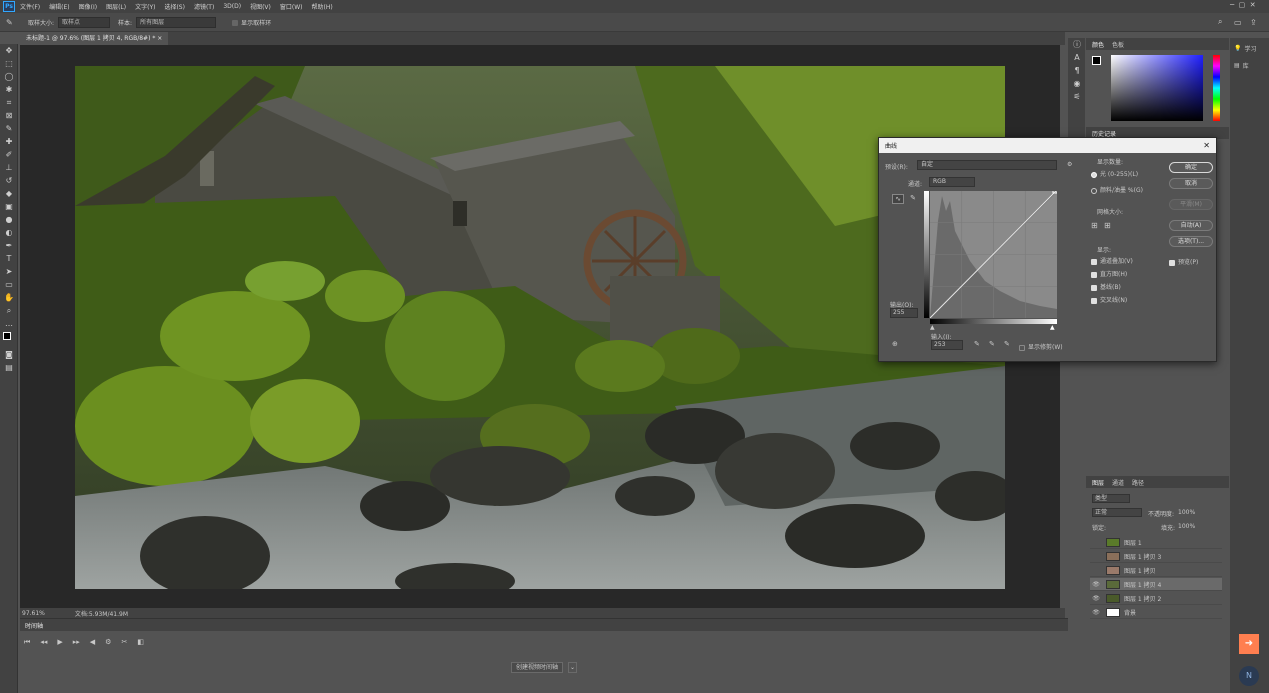 Image resolution: width=1269 pixels, height=693 pixels. What do you see at coordinates (1112, 260) in the screenshot?
I see `channel-overlays-checkbox: 通道叠加(V)` at bounding box center [1112, 260].